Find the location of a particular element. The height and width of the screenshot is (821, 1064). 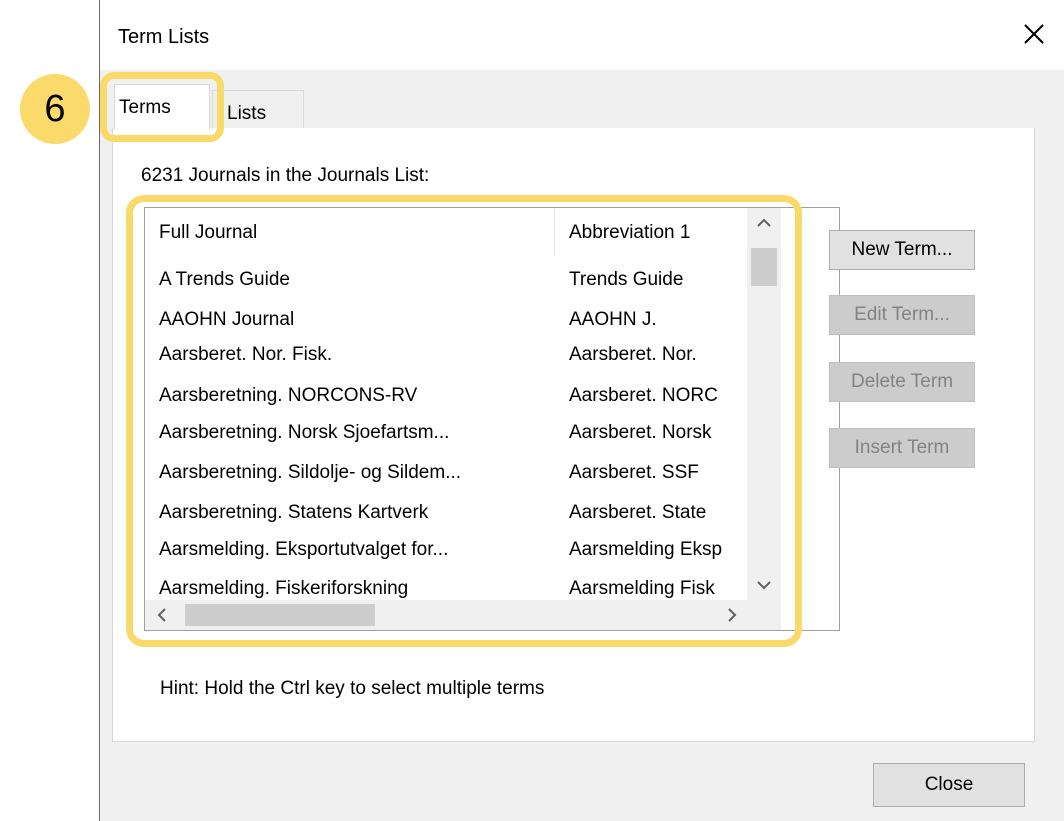

scroll-left-arrow-icon is located at coordinates (162, 615).